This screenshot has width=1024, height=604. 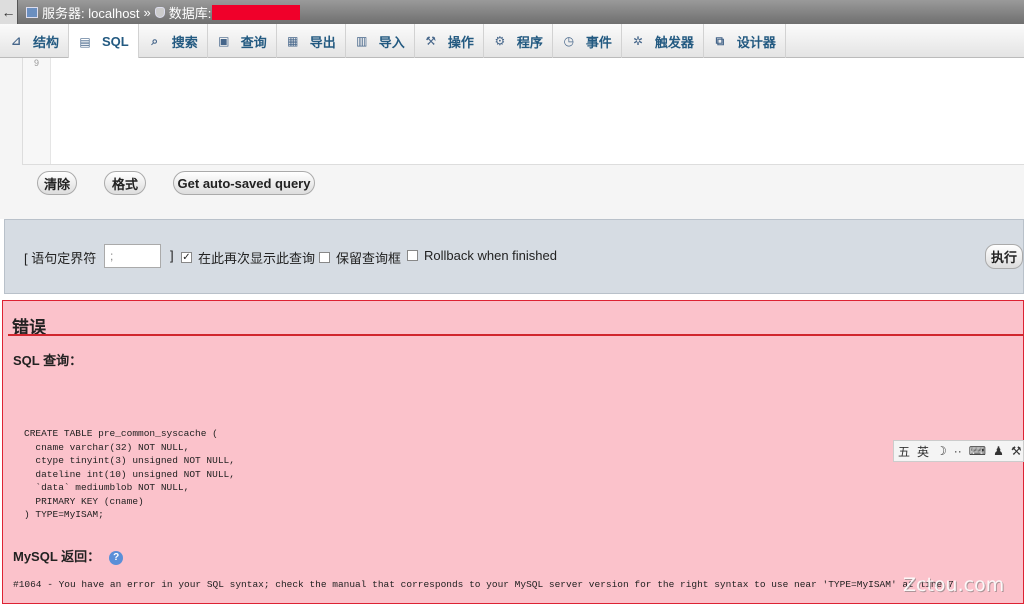 I want to click on tab-sql: ▤ SQL, so click(x=104, y=41).